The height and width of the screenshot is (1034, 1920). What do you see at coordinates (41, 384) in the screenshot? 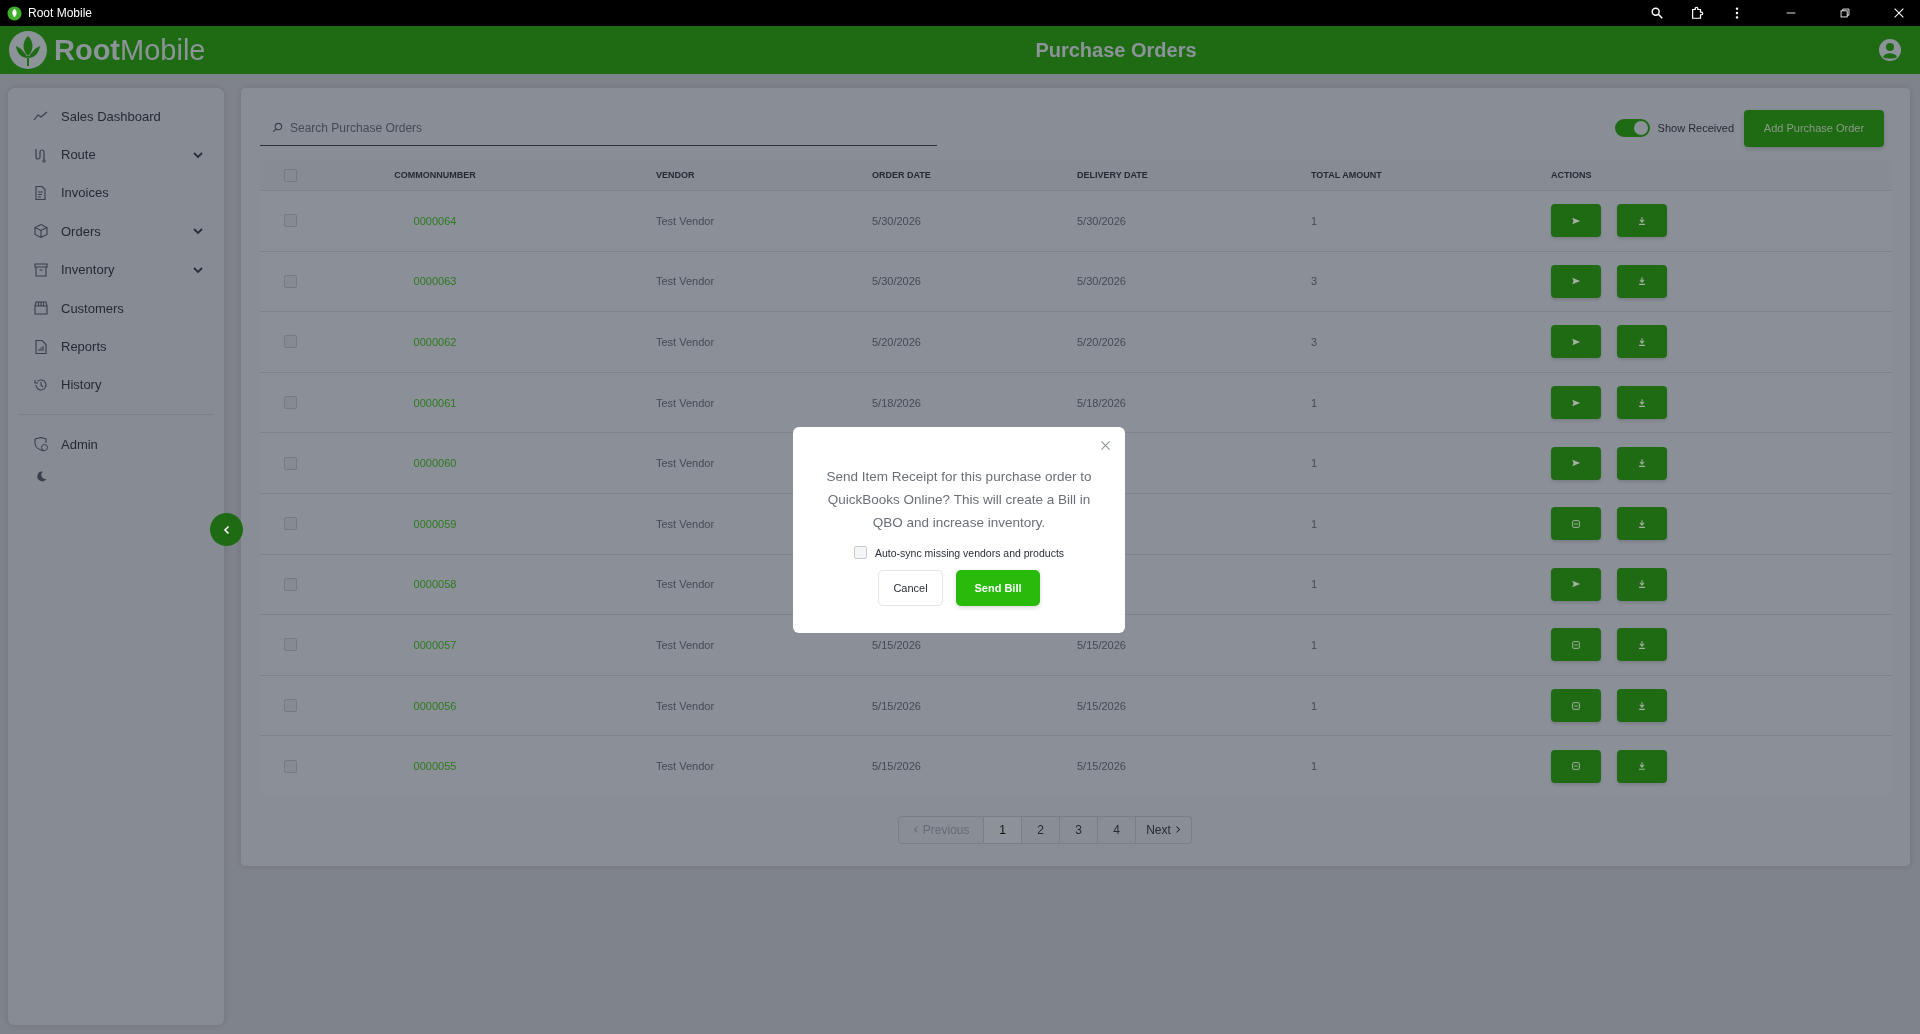
I see `history-icon` at bounding box center [41, 384].